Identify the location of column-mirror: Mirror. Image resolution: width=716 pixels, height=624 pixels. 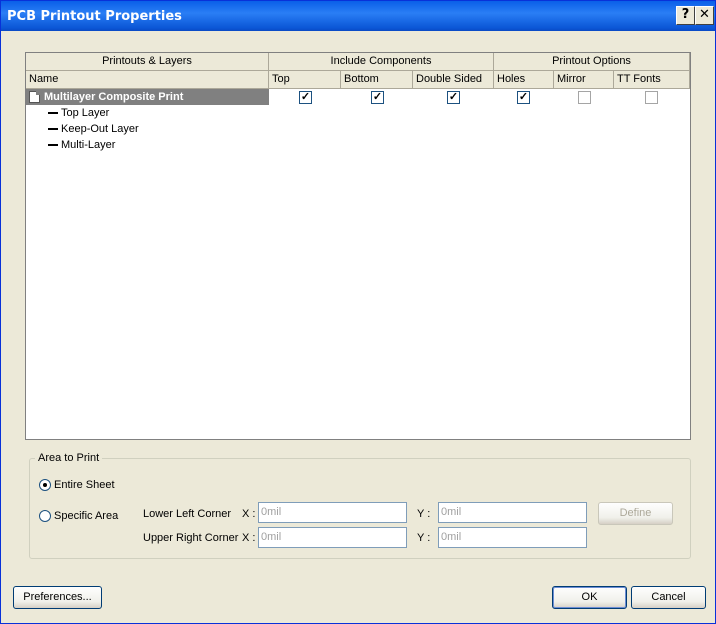
(584, 80).